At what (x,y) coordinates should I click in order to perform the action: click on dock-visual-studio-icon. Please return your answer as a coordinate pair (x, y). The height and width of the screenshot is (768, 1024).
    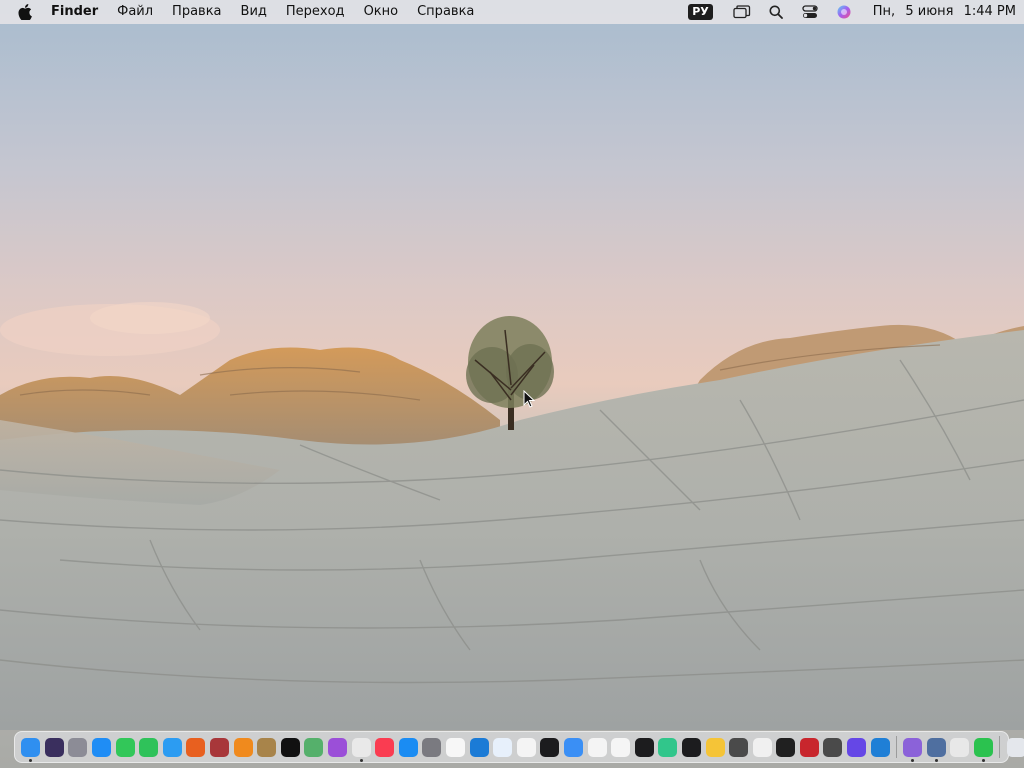
    Looking at the image, I should click on (913, 749).